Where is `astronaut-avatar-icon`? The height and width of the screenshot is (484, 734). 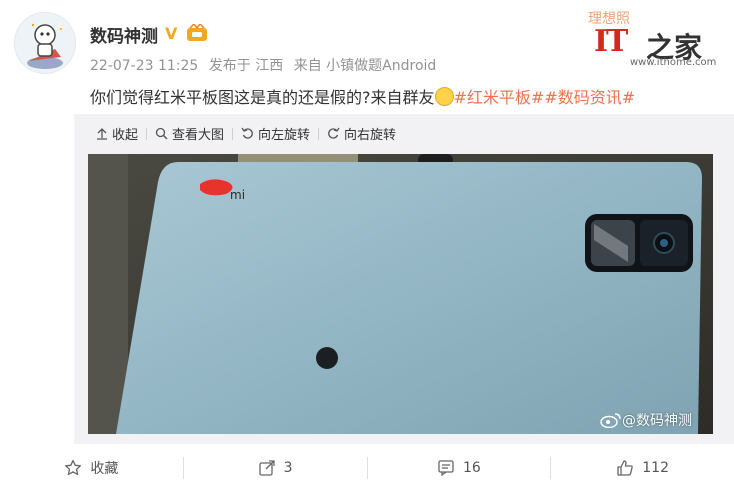 astronaut-avatar-icon is located at coordinates (45, 43).